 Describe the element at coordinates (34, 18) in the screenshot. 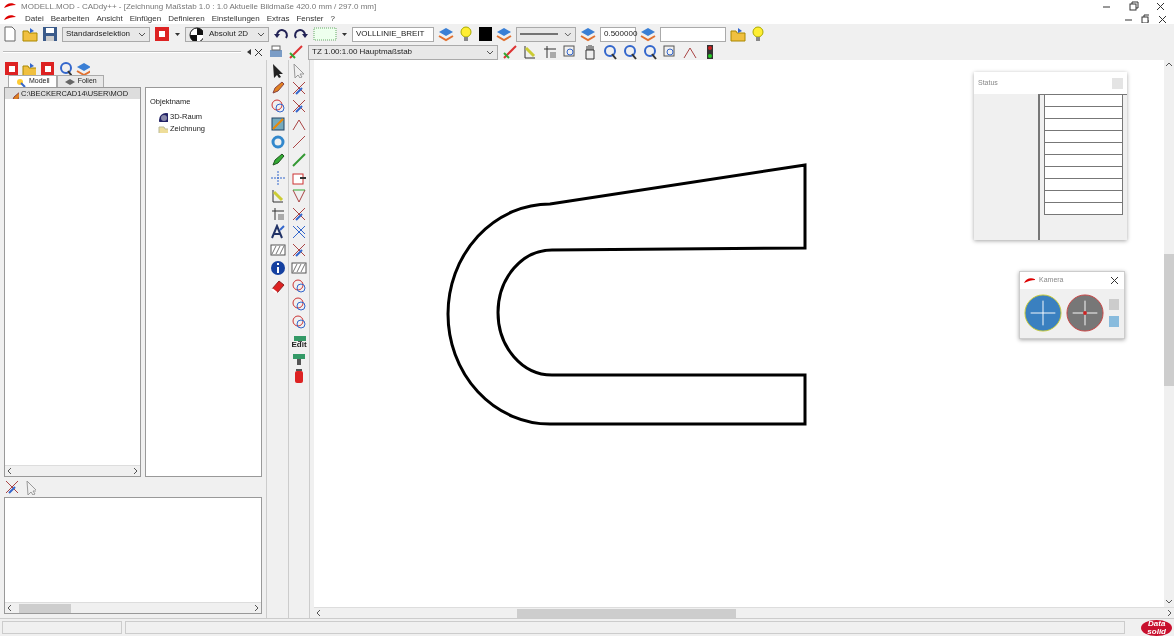

I see `menu-item: Datei` at that location.